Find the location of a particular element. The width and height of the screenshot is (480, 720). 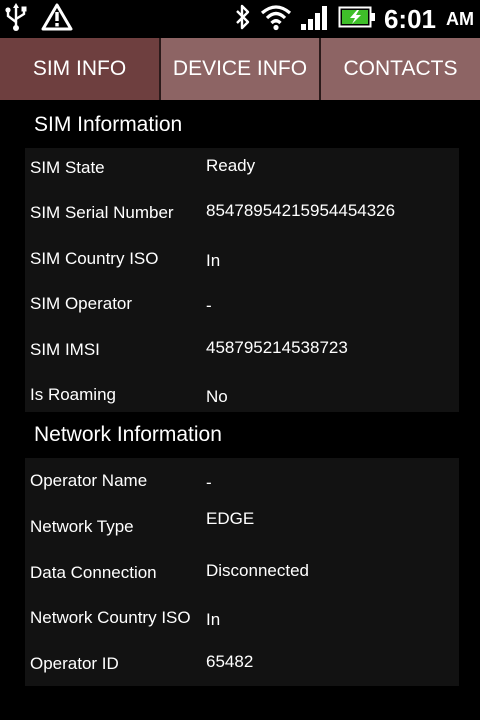

row-label: Operator Name is located at coordinates (89, 480).